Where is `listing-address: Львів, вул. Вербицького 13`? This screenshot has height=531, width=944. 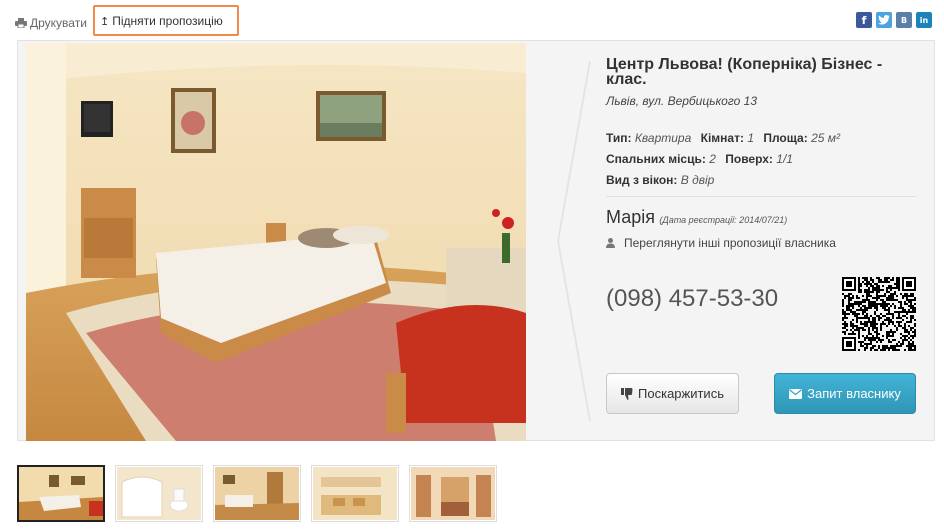 listing-address: Львів, вул. Вербицького 13 is located at coordinates (681, 101).